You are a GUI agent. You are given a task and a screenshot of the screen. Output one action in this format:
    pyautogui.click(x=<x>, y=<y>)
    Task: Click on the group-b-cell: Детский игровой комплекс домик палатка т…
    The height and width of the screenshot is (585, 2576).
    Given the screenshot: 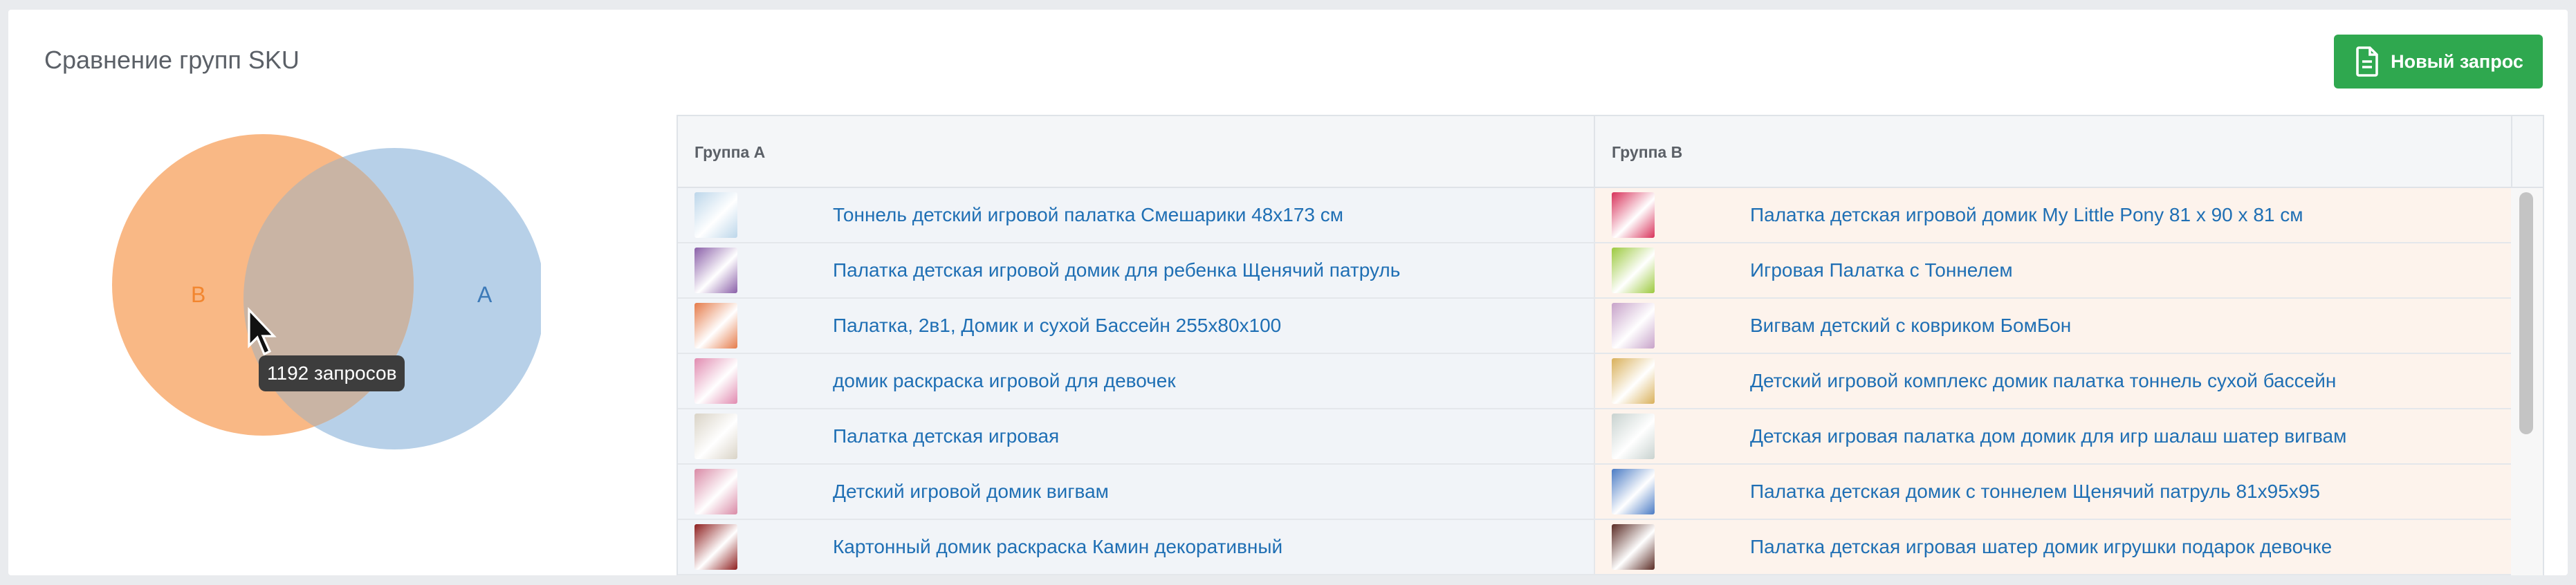 What is the action you would take?
    pyautogui.click(x=2054, y=381)
    